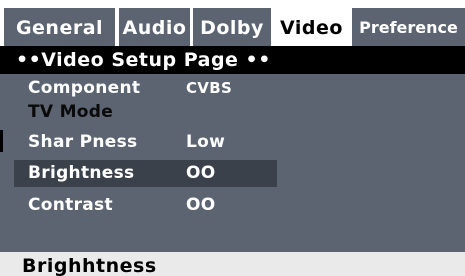 Image resolution: width=465 pixels, height=276 pixels. I want to click on tab-preference: Preference, so click(408, 27).